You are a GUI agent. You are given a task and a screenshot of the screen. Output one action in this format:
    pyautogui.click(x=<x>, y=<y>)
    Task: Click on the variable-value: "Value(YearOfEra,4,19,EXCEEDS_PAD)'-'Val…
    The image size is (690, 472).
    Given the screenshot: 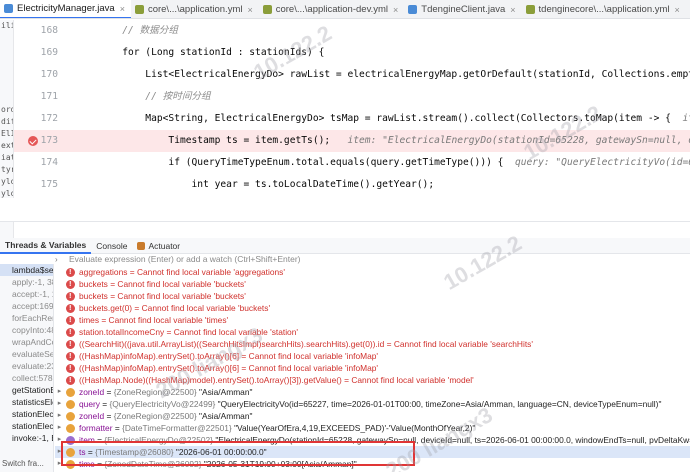 What is the action you would take?
    pyautogui.click(x=355, y=428)
    